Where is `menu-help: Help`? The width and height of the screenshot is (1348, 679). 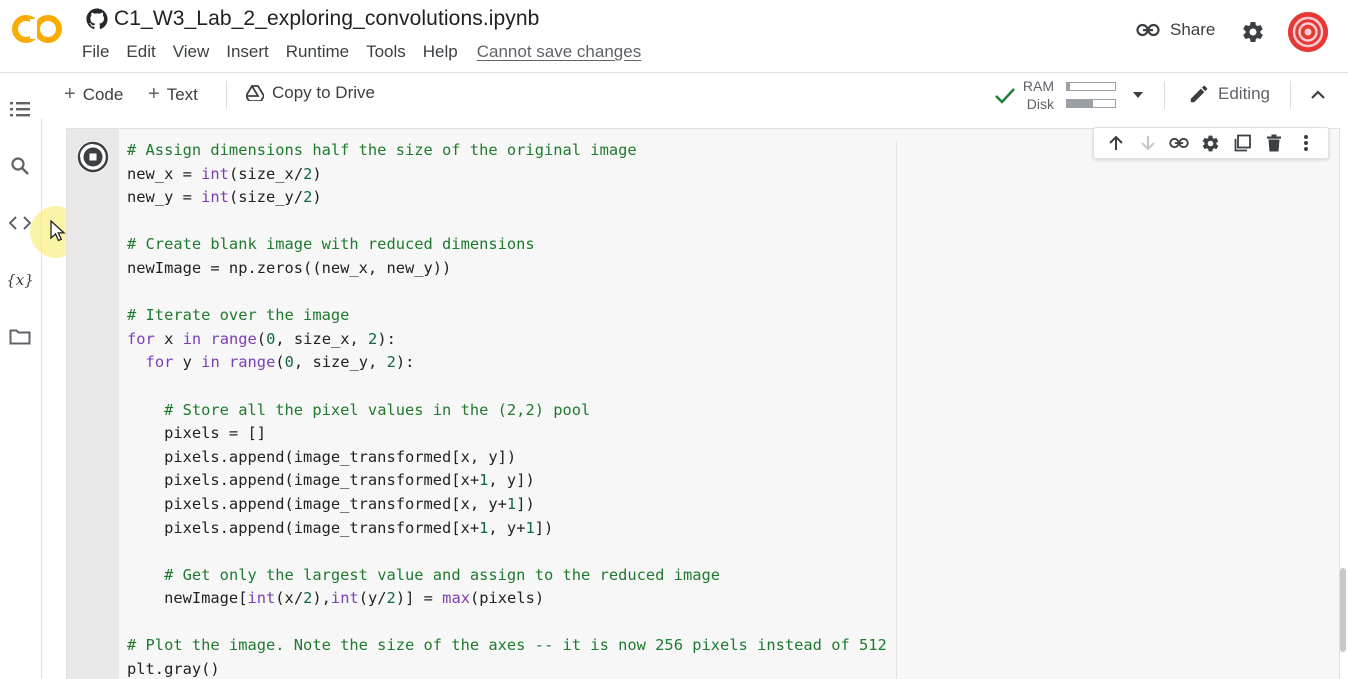
menu-help: Help is located at coordinates (440, 52).